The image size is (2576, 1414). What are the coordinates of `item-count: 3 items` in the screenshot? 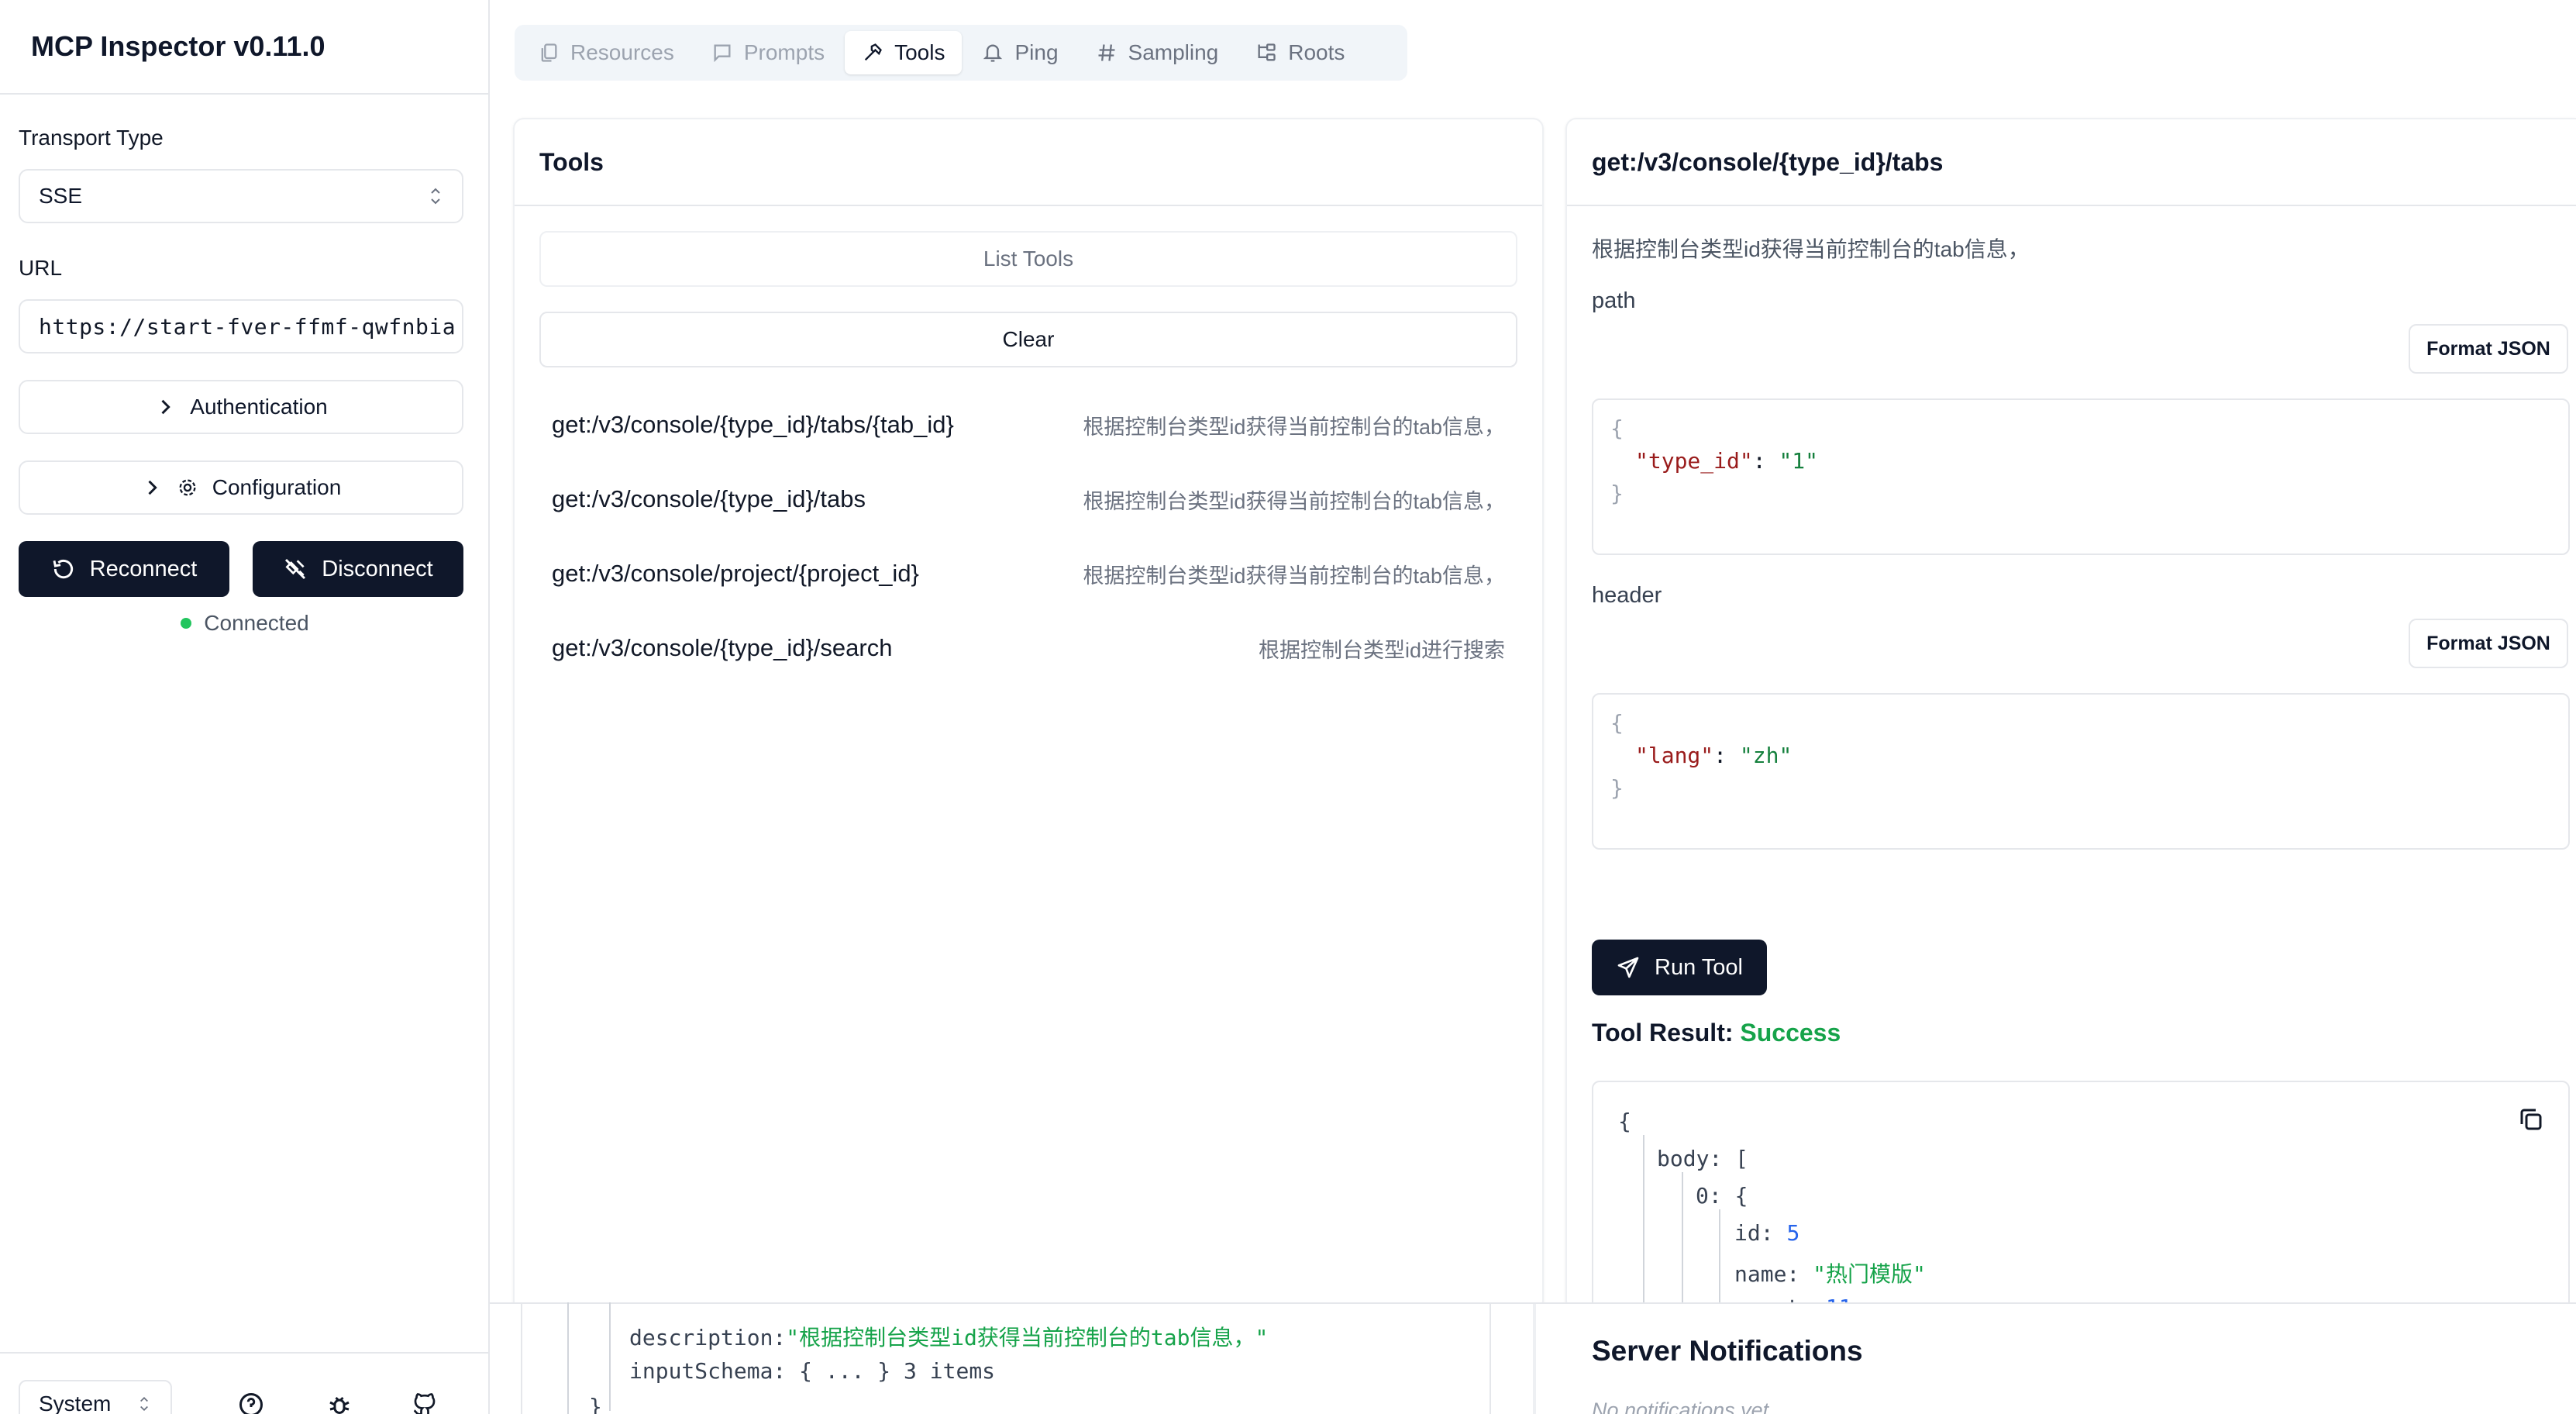 It's located at (950, 1371).